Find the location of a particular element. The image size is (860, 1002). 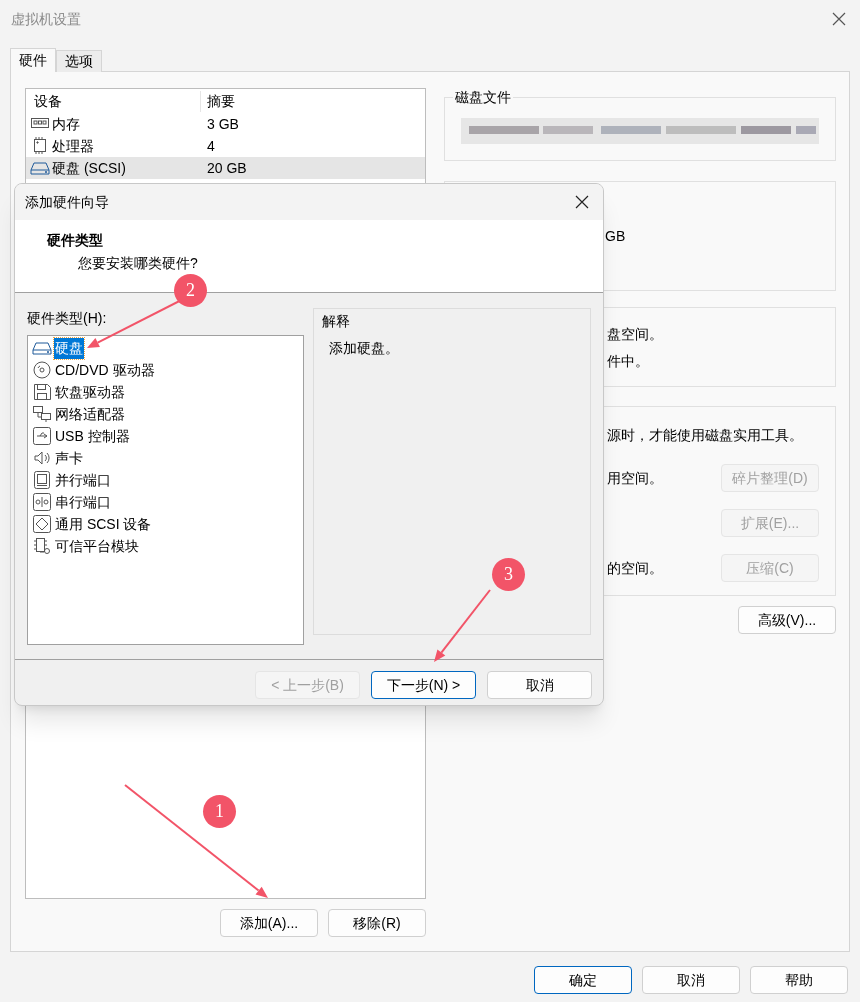

usb-icon is located at coordinates (42, 436).